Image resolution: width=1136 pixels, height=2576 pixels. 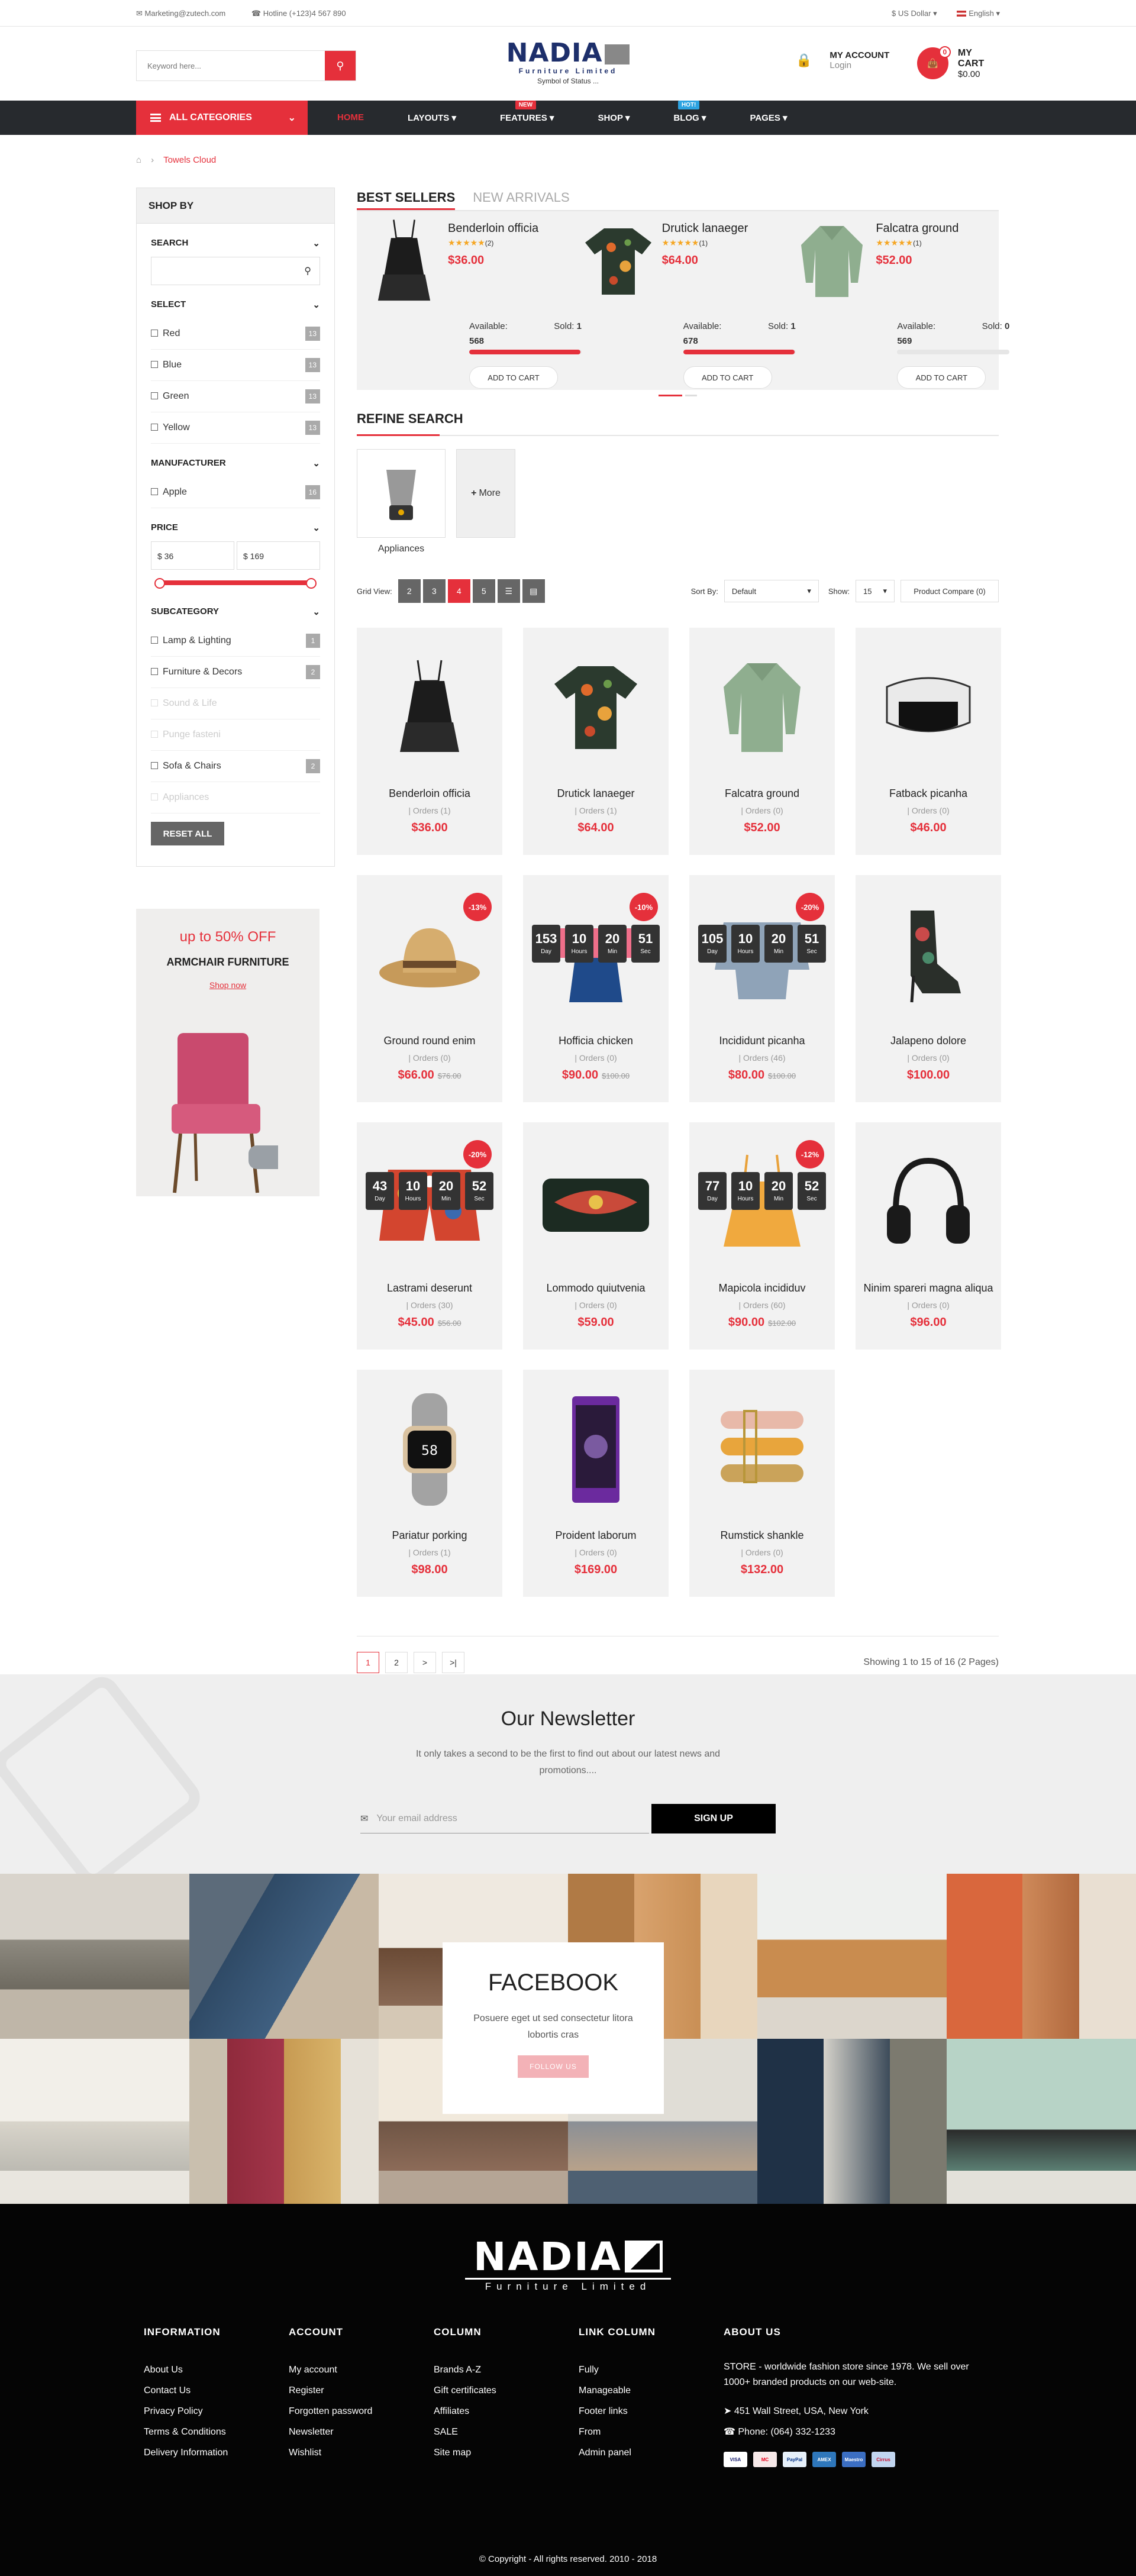 What do you see at coordinates (228, 985) in the screenshot?
I see `shop-now-link: Shop now` at bounding box center [228, 985].